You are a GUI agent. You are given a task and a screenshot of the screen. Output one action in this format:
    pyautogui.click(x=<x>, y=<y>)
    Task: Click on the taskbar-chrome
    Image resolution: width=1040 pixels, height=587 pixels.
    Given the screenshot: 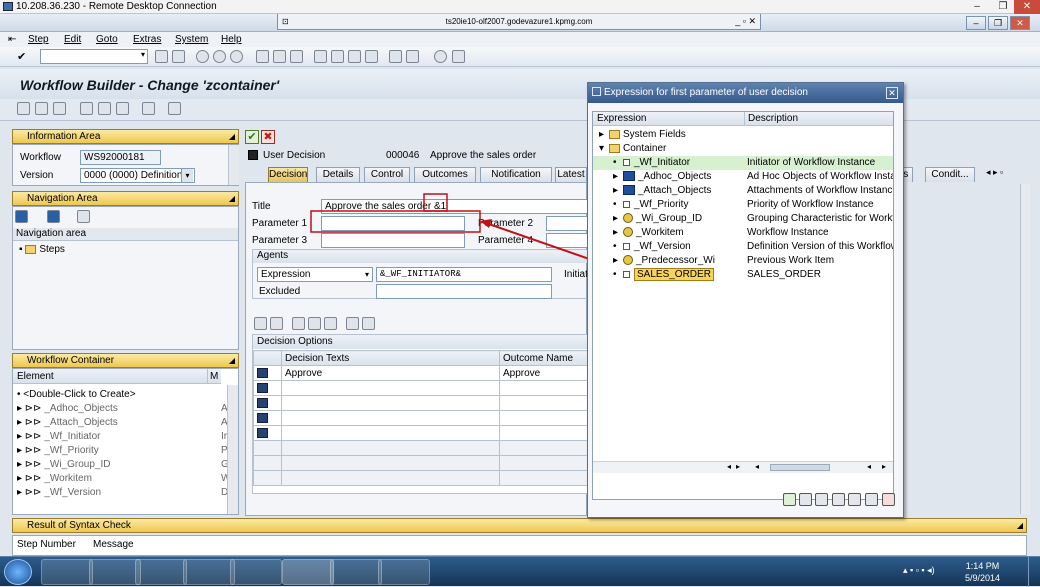 What is the action you would take?
    pyautogui.click(x=209, y=572)
    